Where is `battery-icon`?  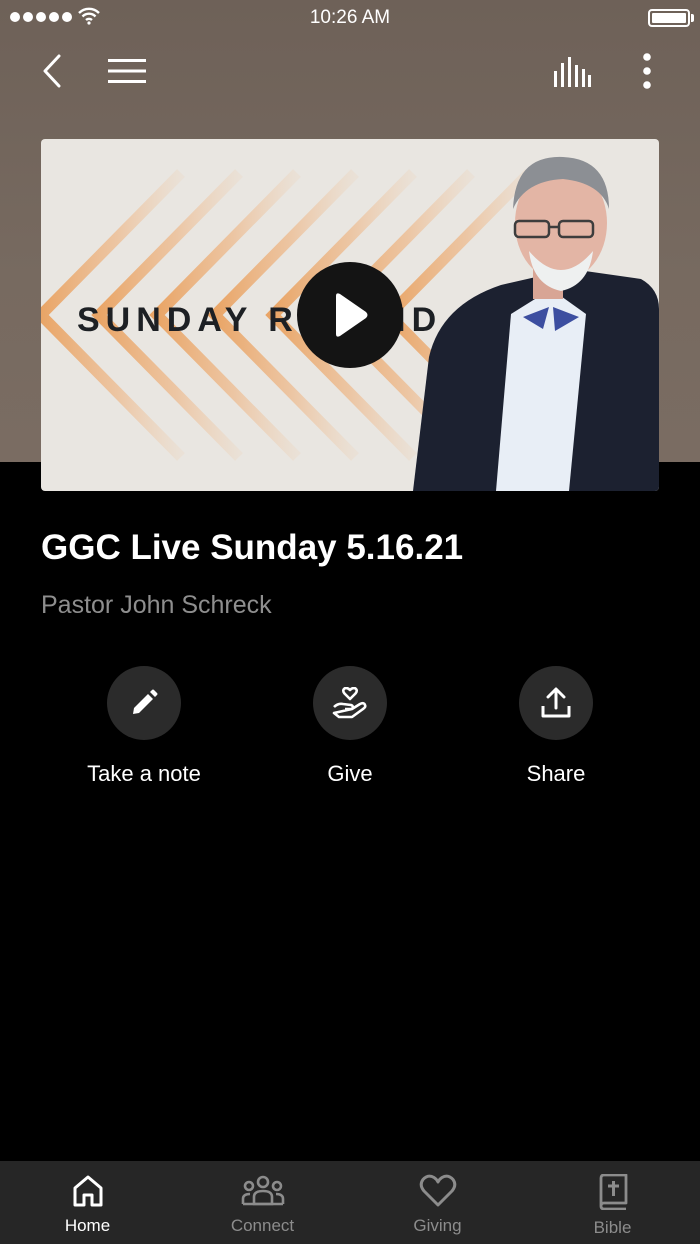 battery-icon is located at coordinates (669, 18).